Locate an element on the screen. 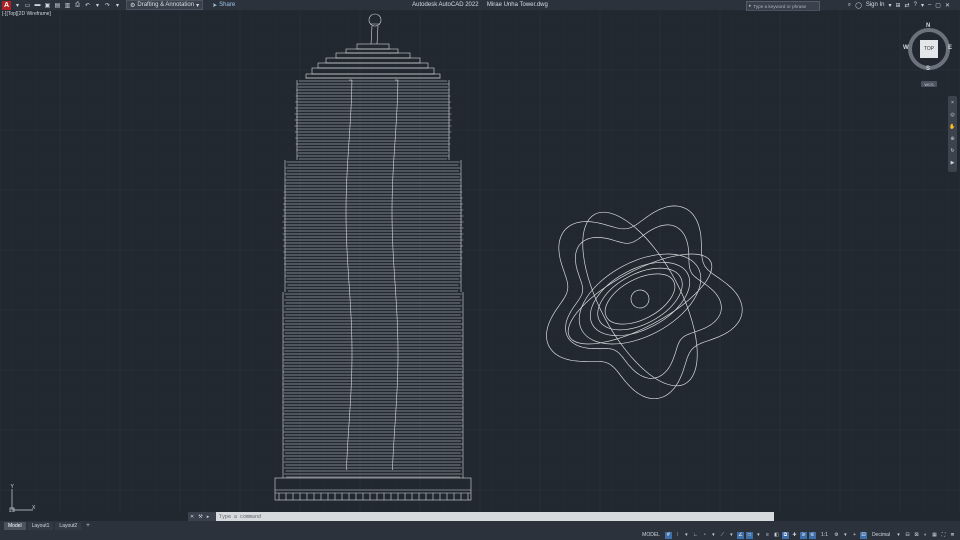  save-icon: ▣ is located at coordinates (47, 5).